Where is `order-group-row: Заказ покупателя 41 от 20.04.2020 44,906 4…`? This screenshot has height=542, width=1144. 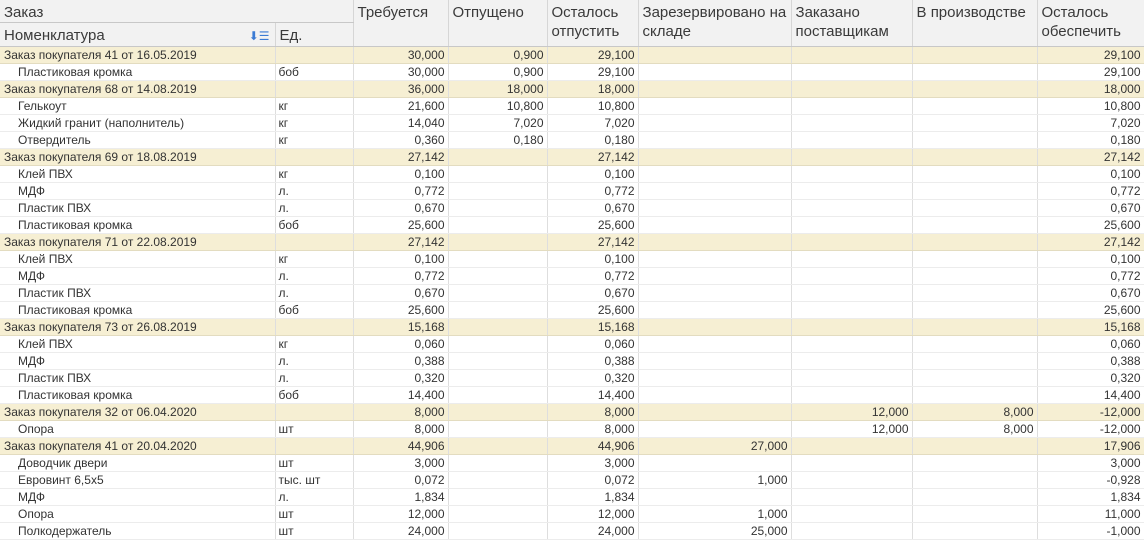 order-group-row: Заказ покупателя 41 от 20.04.2020 44,906 4… is located at coordinates (572, 446).